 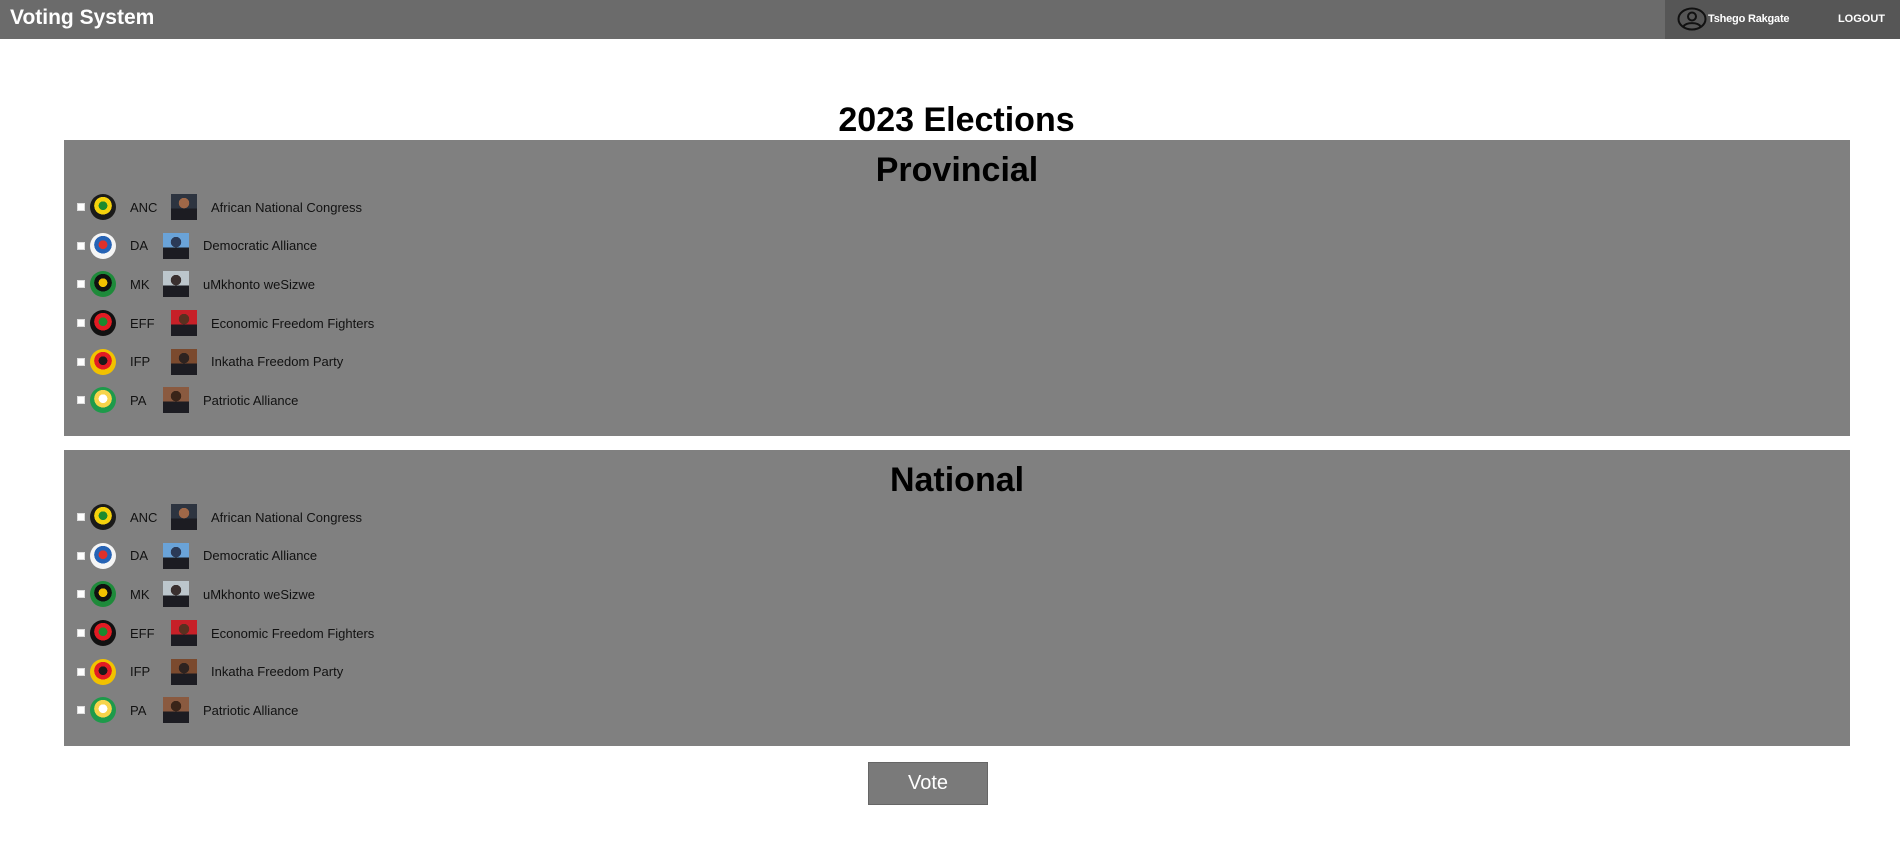 I want to click on logout-link: LOGOUT, so click(x=1861, y=19).